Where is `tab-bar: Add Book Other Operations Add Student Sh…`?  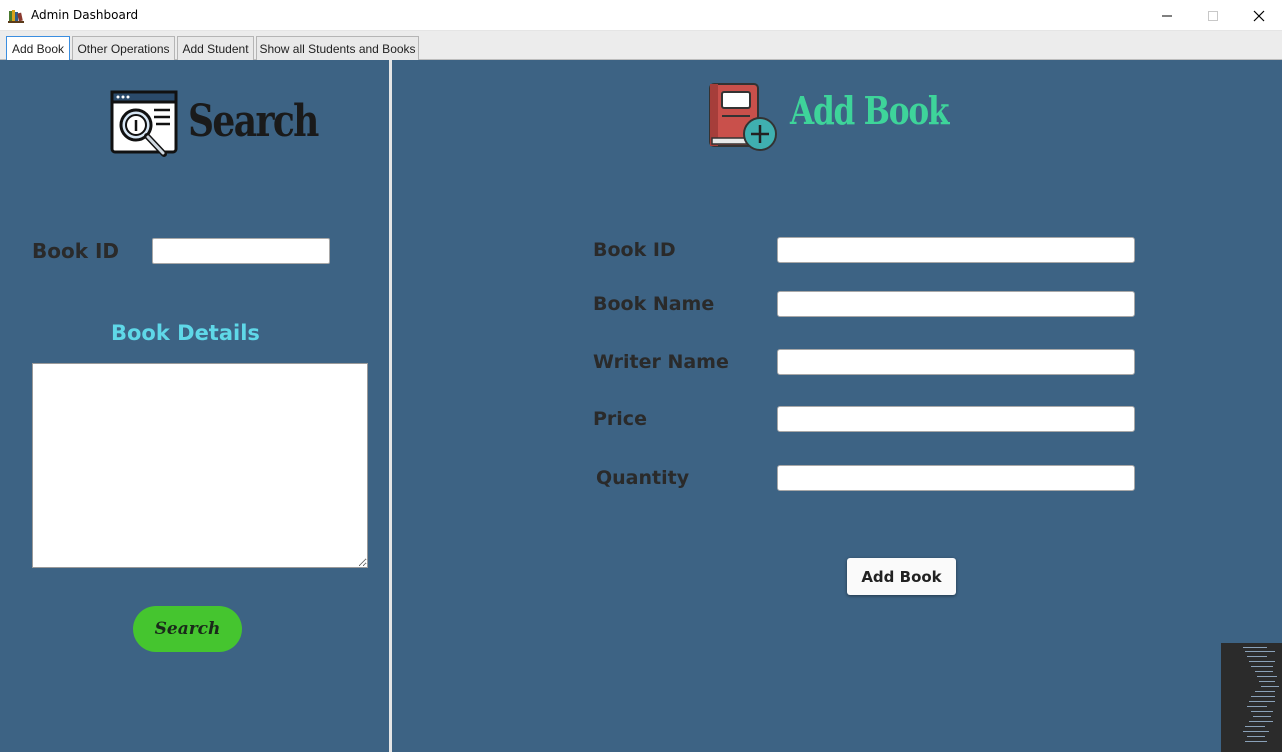 tab-bar: Add Book Other Operations Add Student Sh… is located at coordinates (641, 46).